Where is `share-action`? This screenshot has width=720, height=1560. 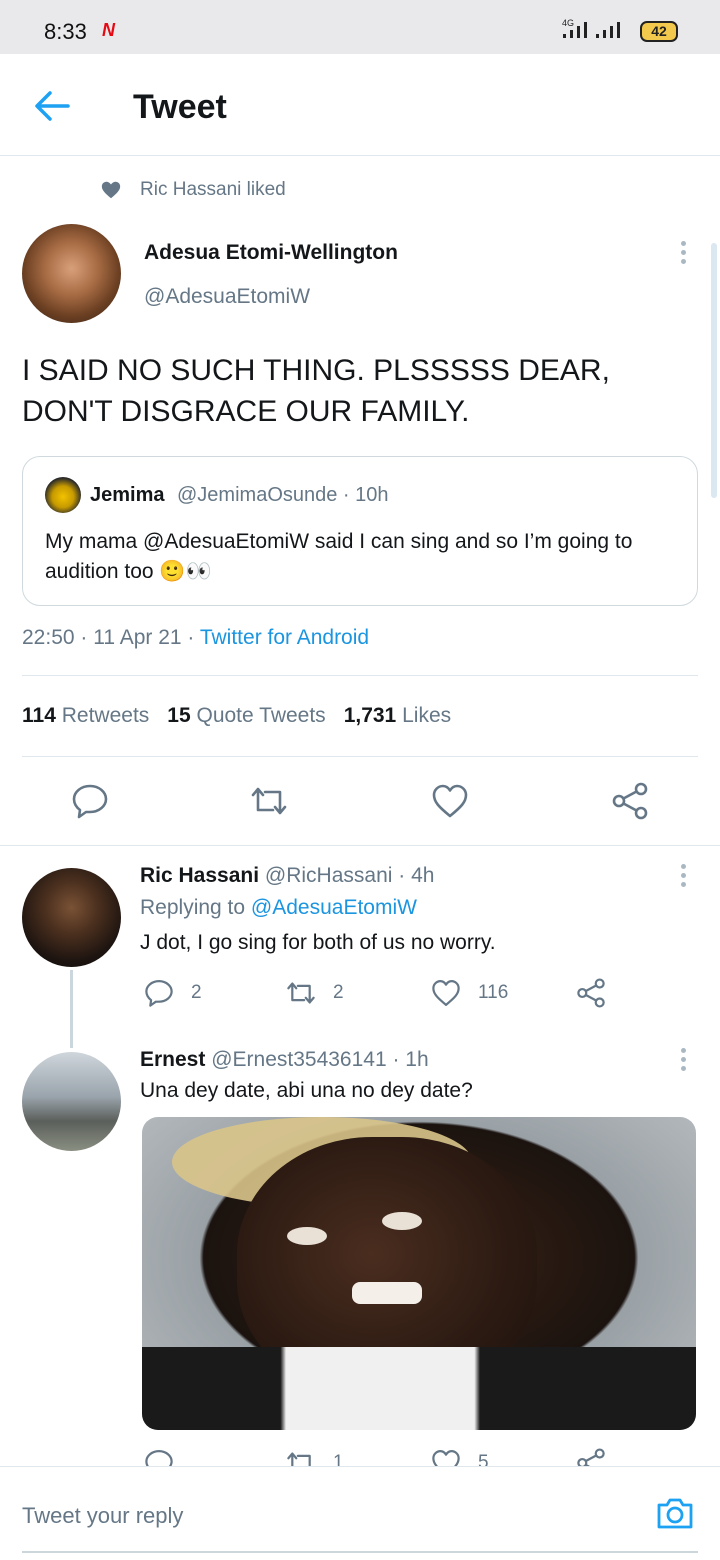 share-action is located at coordinates (599, 993).